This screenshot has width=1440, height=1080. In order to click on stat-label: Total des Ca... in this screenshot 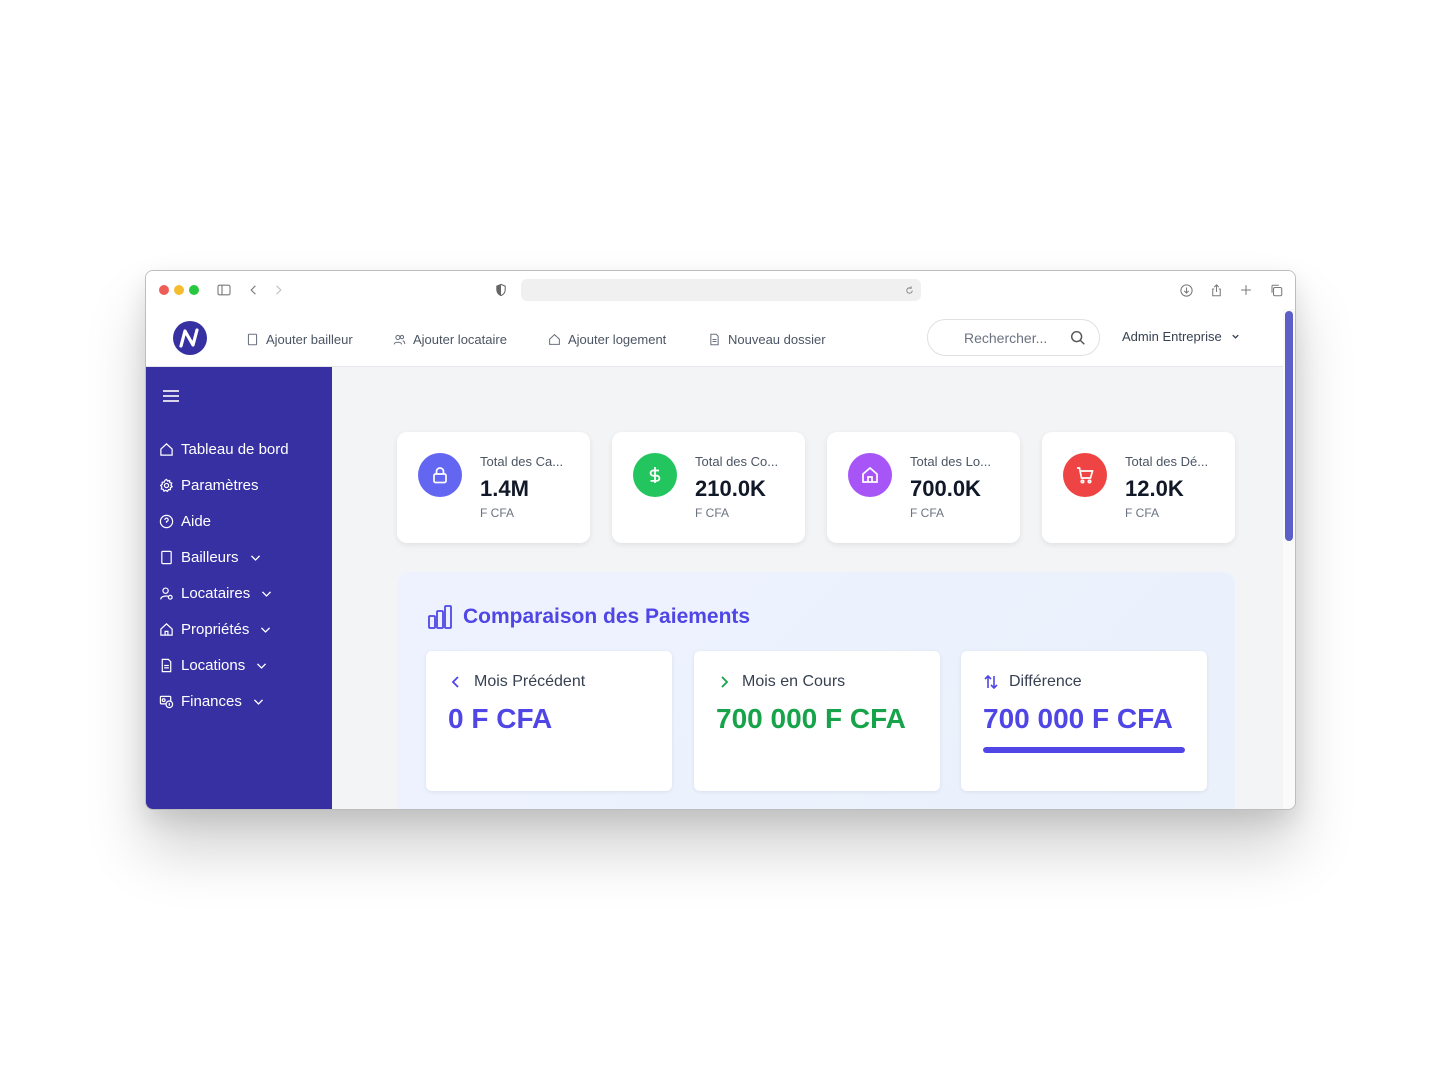, I will do `click(522, 461)`.